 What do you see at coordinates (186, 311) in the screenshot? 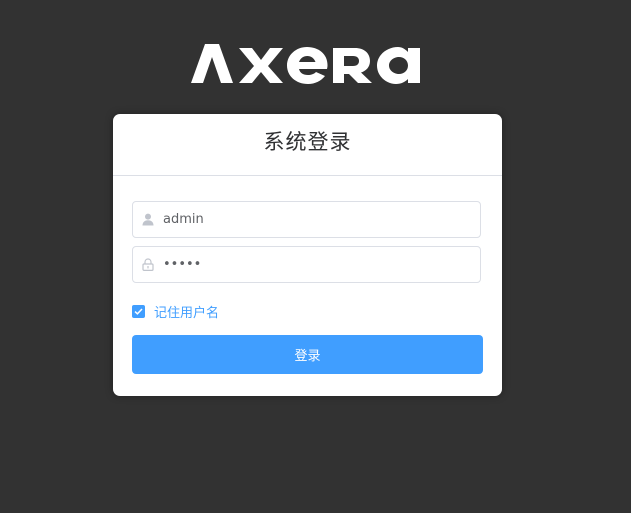
I see `remember-username-label: 记住用户名` at bounding box center [186, 311].